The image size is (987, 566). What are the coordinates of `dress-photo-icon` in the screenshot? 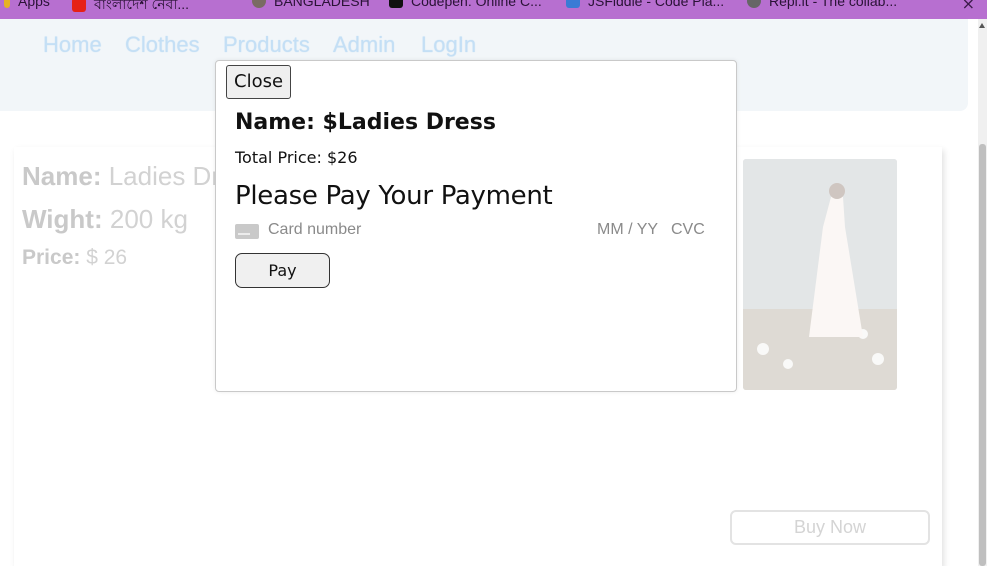 It's located at (820, 274).